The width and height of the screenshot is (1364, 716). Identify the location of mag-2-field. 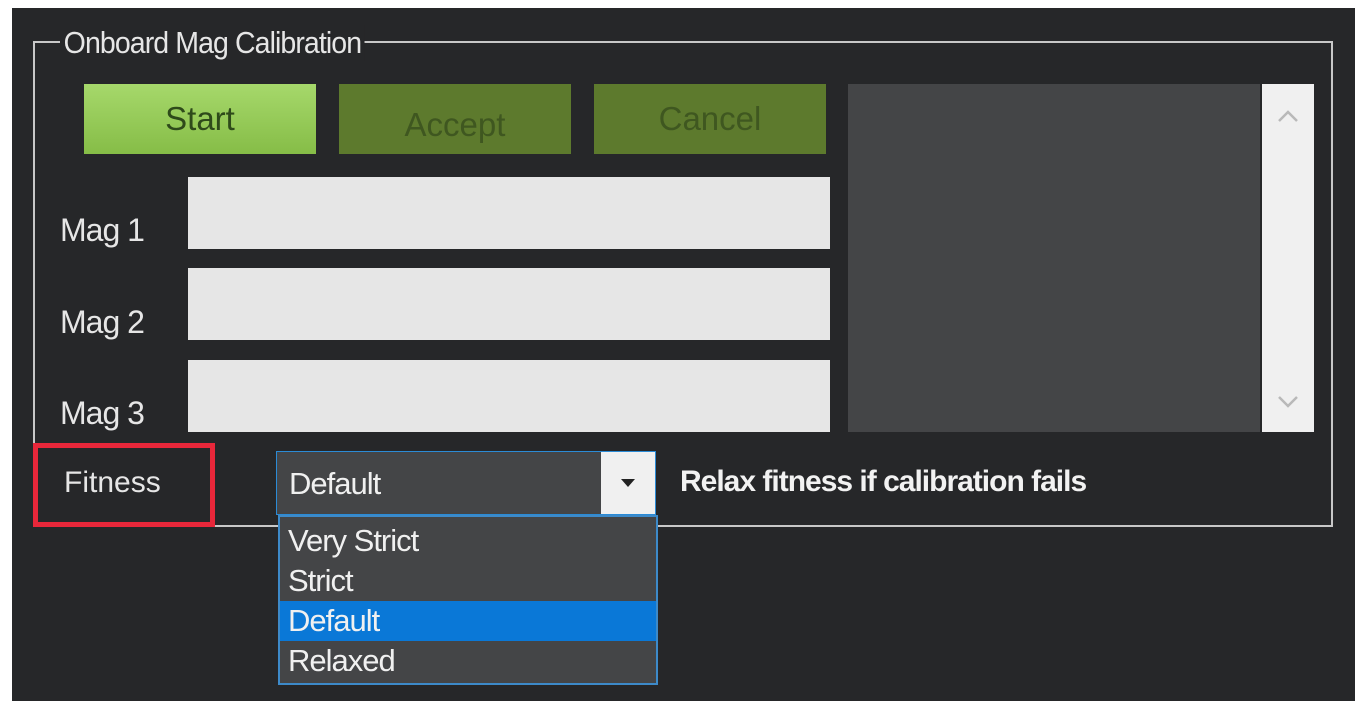
(509, 304).